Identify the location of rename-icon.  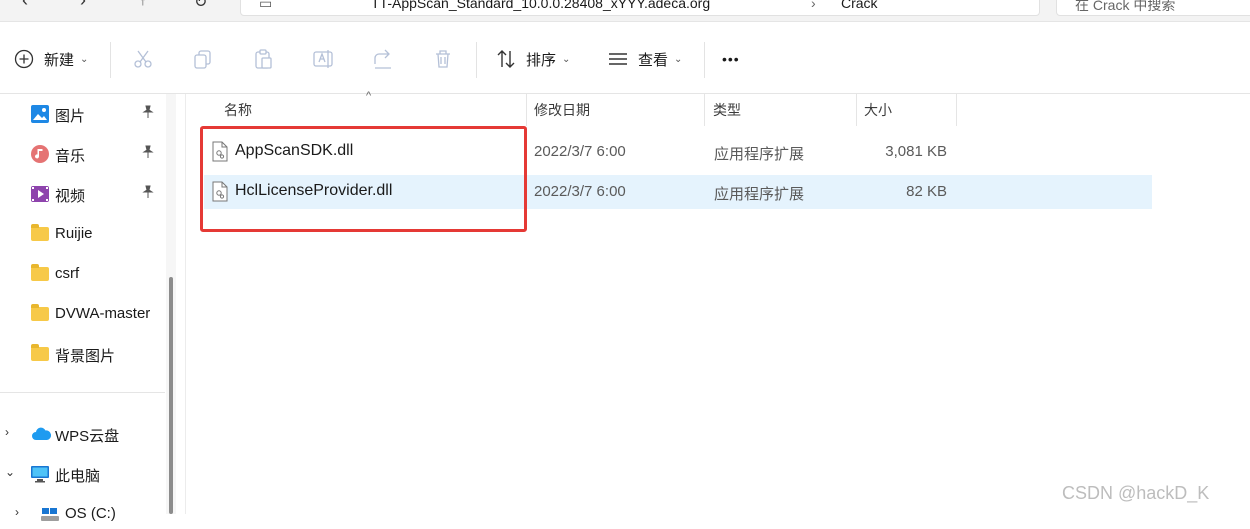
(323, 59).